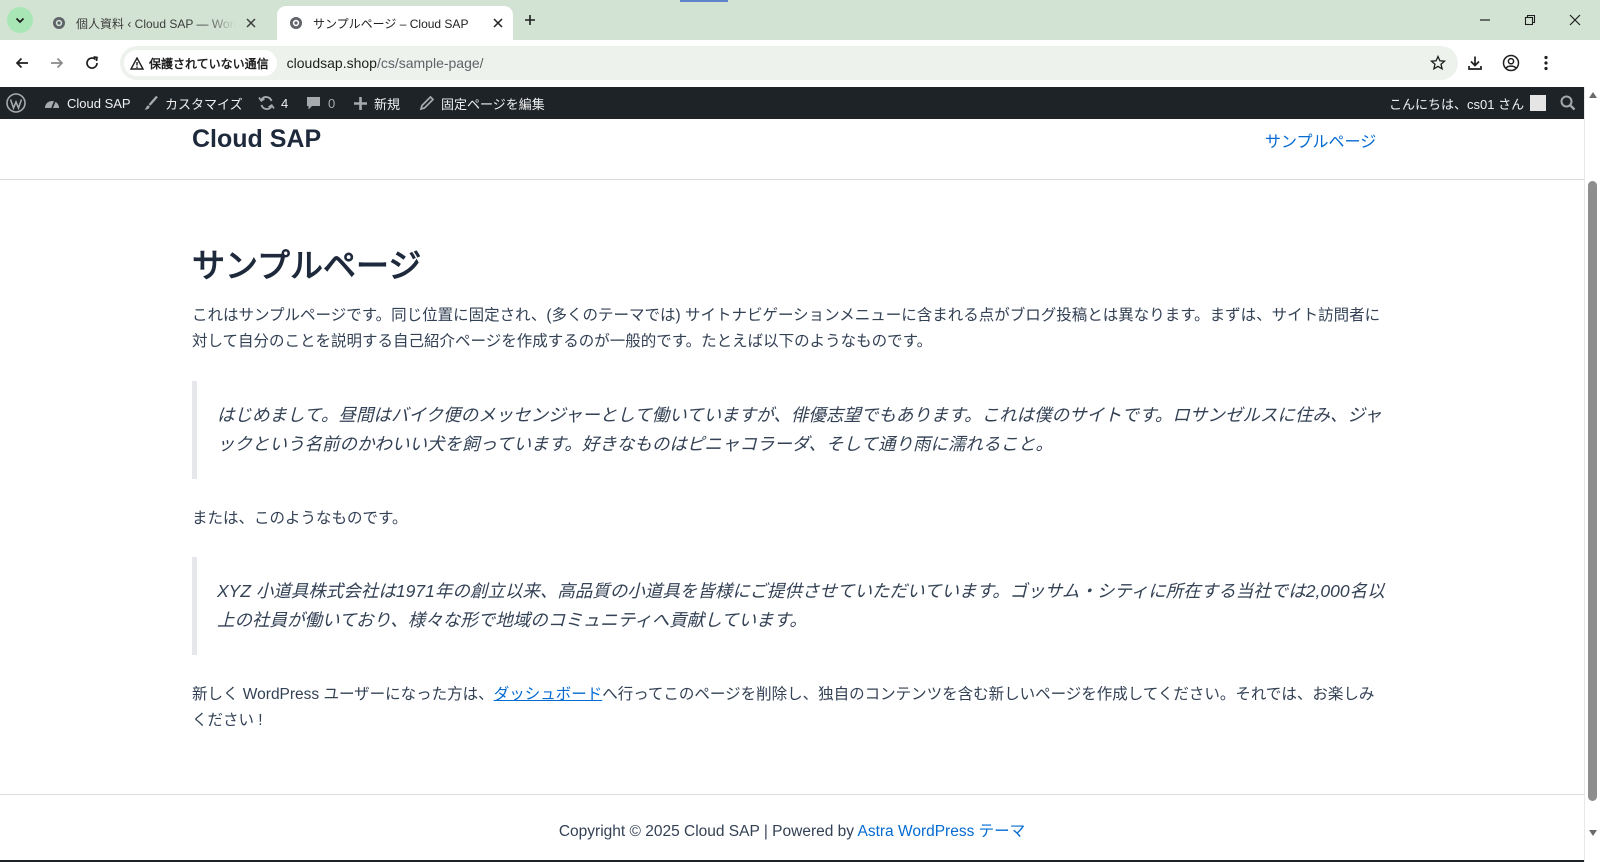 The width and height of the screenshot is (1600, 862). Describe the element at coordinates (331, 63) in the screenshot. I see `url-domain: cloudsap.shop` at that location.